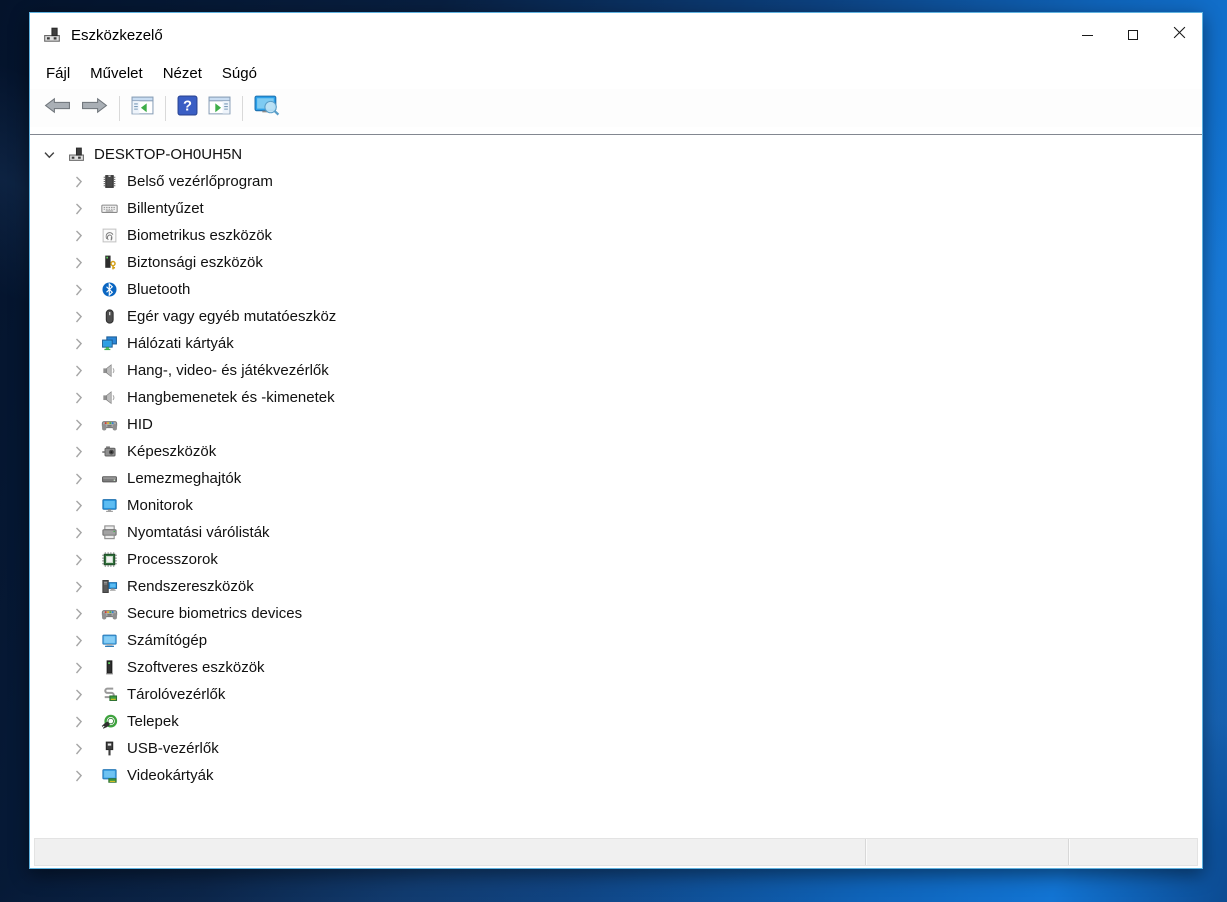 This screenshot has height=902, width=1227. Describe the element at coordinates (616, 181) in the screenshot. I see `tree-row: Belső vezérlőprogram` at that location.